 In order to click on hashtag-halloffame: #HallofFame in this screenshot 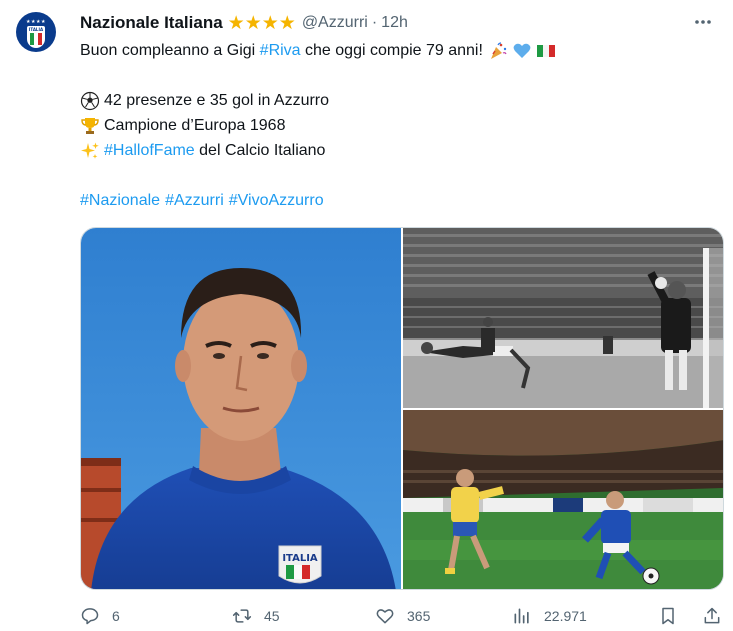, I will do `click(149, 151)`.